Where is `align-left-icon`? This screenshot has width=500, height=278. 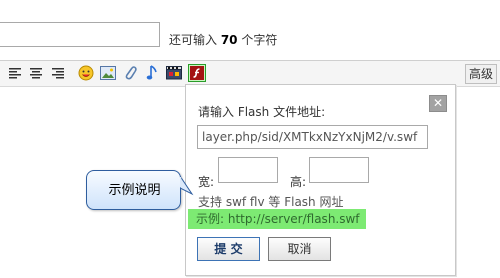
align-left-icon is located at coordinates (15, 73).